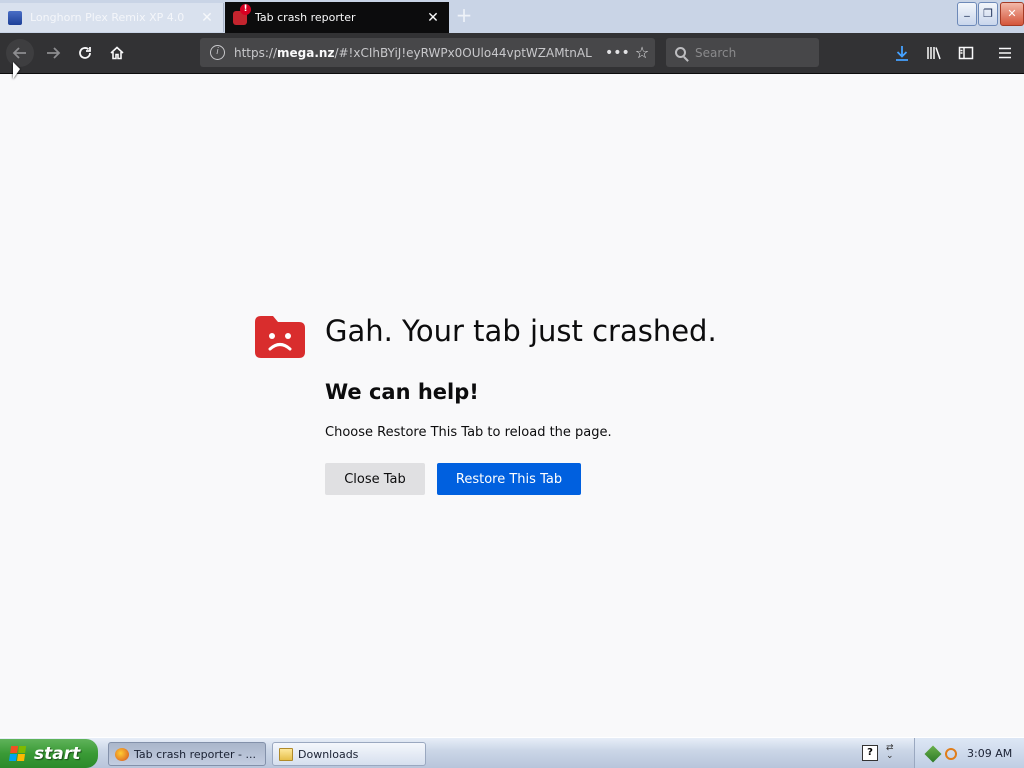  What do you see at coordinates (107, 17) in the screenshot?
I see `tab-title: Longhorn Plex Remix XP 4.0` at bounding box center [107, 17].